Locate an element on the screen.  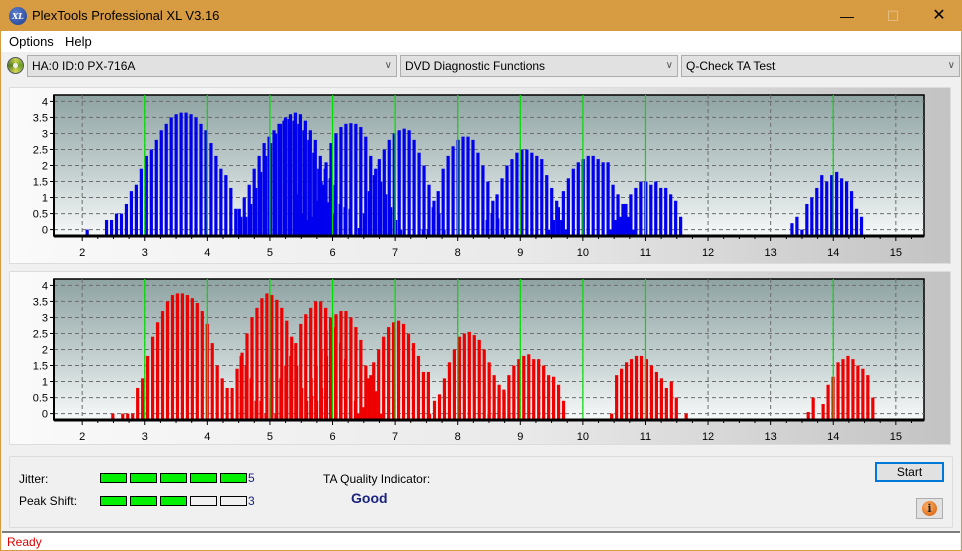
minimize-button: — is located at coordinates (847, 16).